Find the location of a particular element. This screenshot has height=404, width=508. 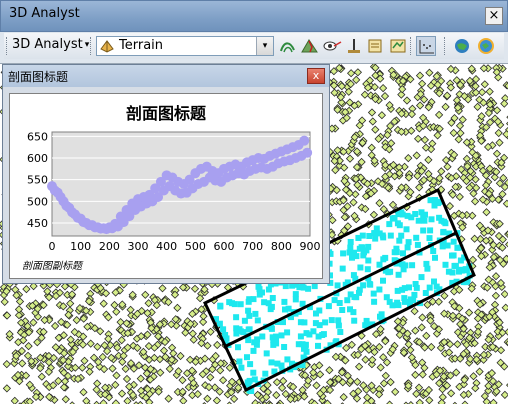

interpolate-point-icon is located at coordinates (354, 46).